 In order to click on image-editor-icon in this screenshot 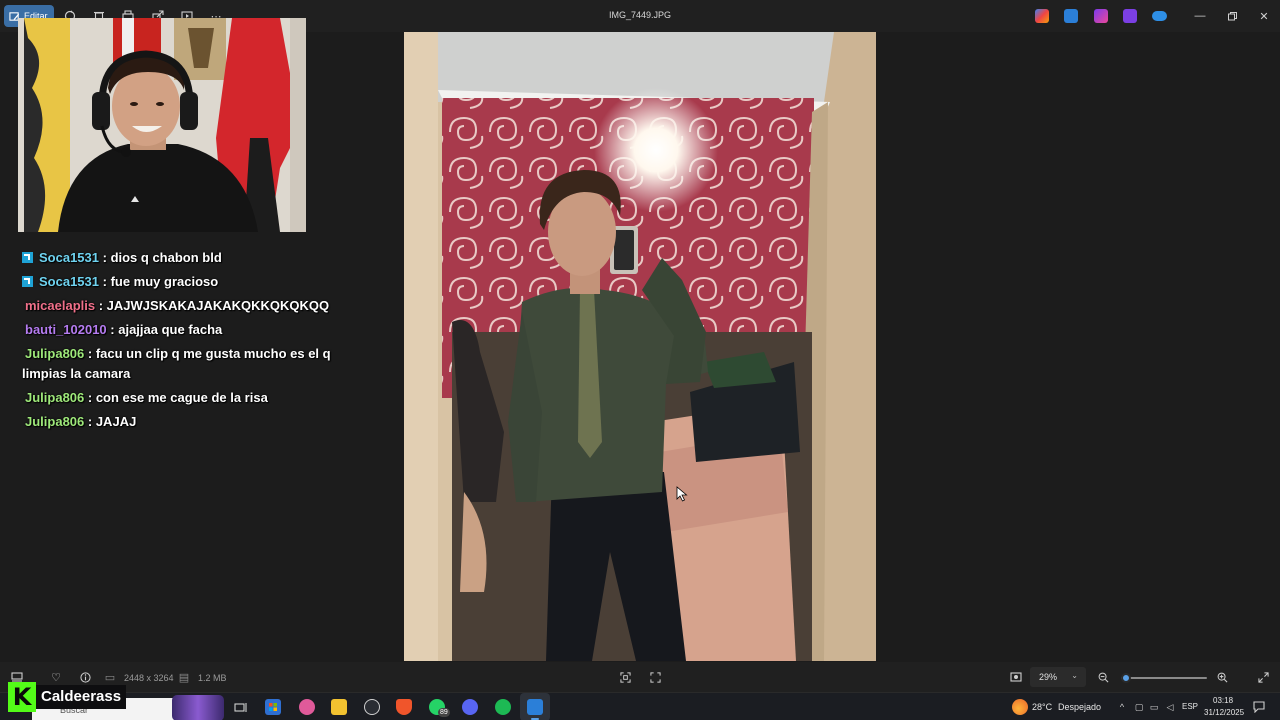, I will do `click(1071, 16)`.